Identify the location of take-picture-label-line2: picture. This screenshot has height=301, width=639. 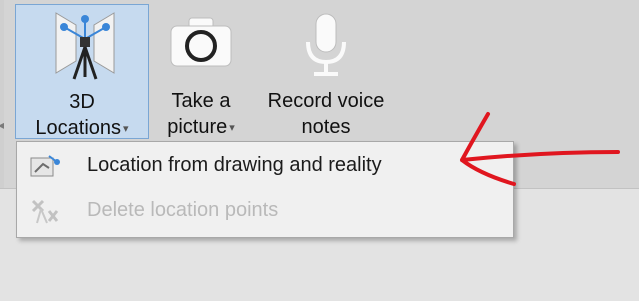
(197, 127).